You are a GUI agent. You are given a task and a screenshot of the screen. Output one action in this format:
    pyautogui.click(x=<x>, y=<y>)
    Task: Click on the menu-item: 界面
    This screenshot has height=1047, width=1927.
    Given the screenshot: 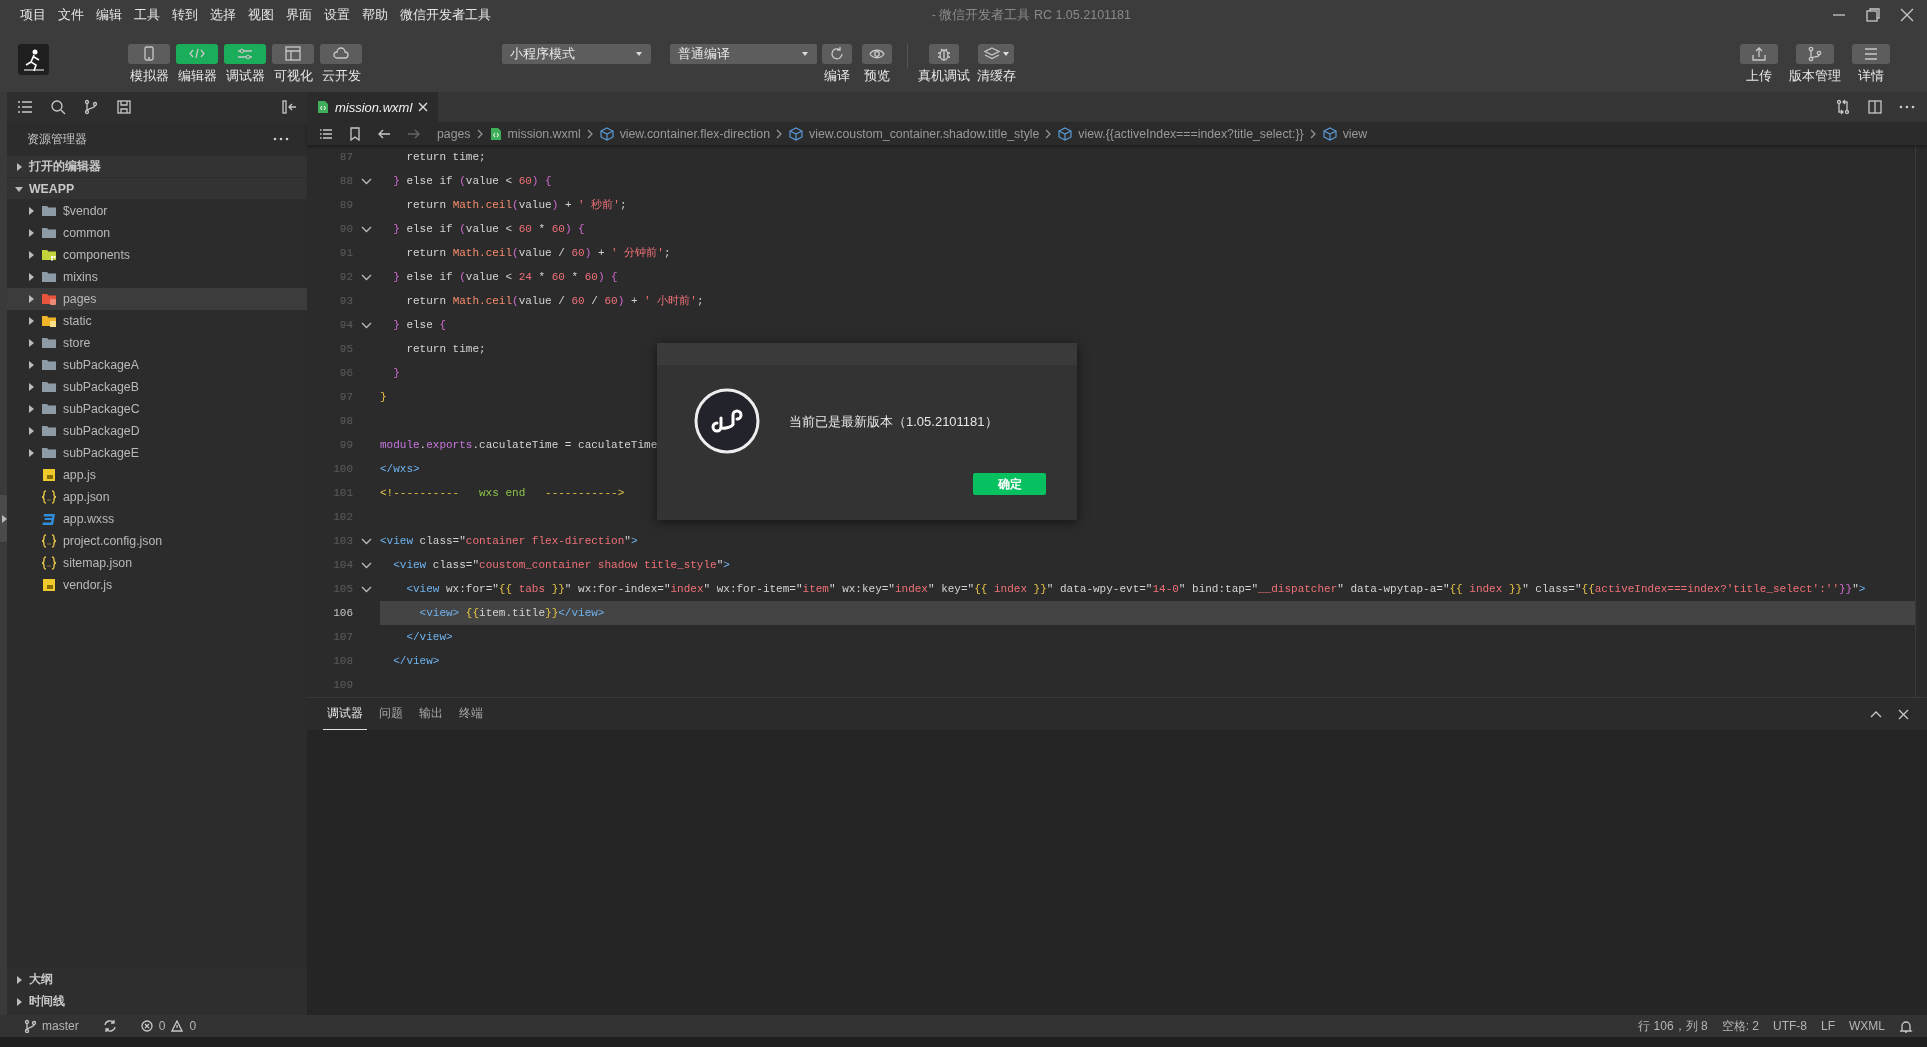 What is the action you would take?
    pyautogui.click(x=299, y=15)
    